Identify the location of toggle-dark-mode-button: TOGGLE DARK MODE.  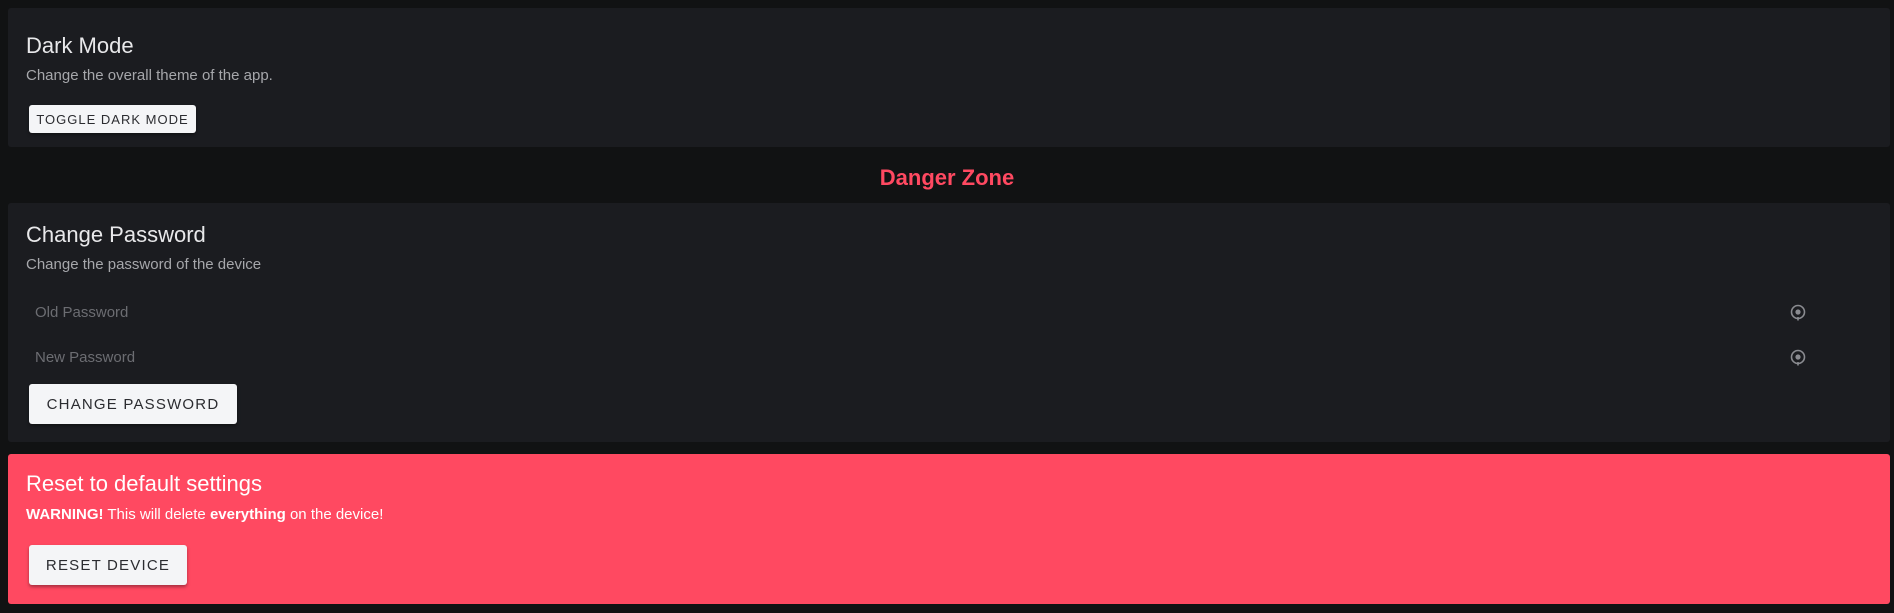
(112, 119).